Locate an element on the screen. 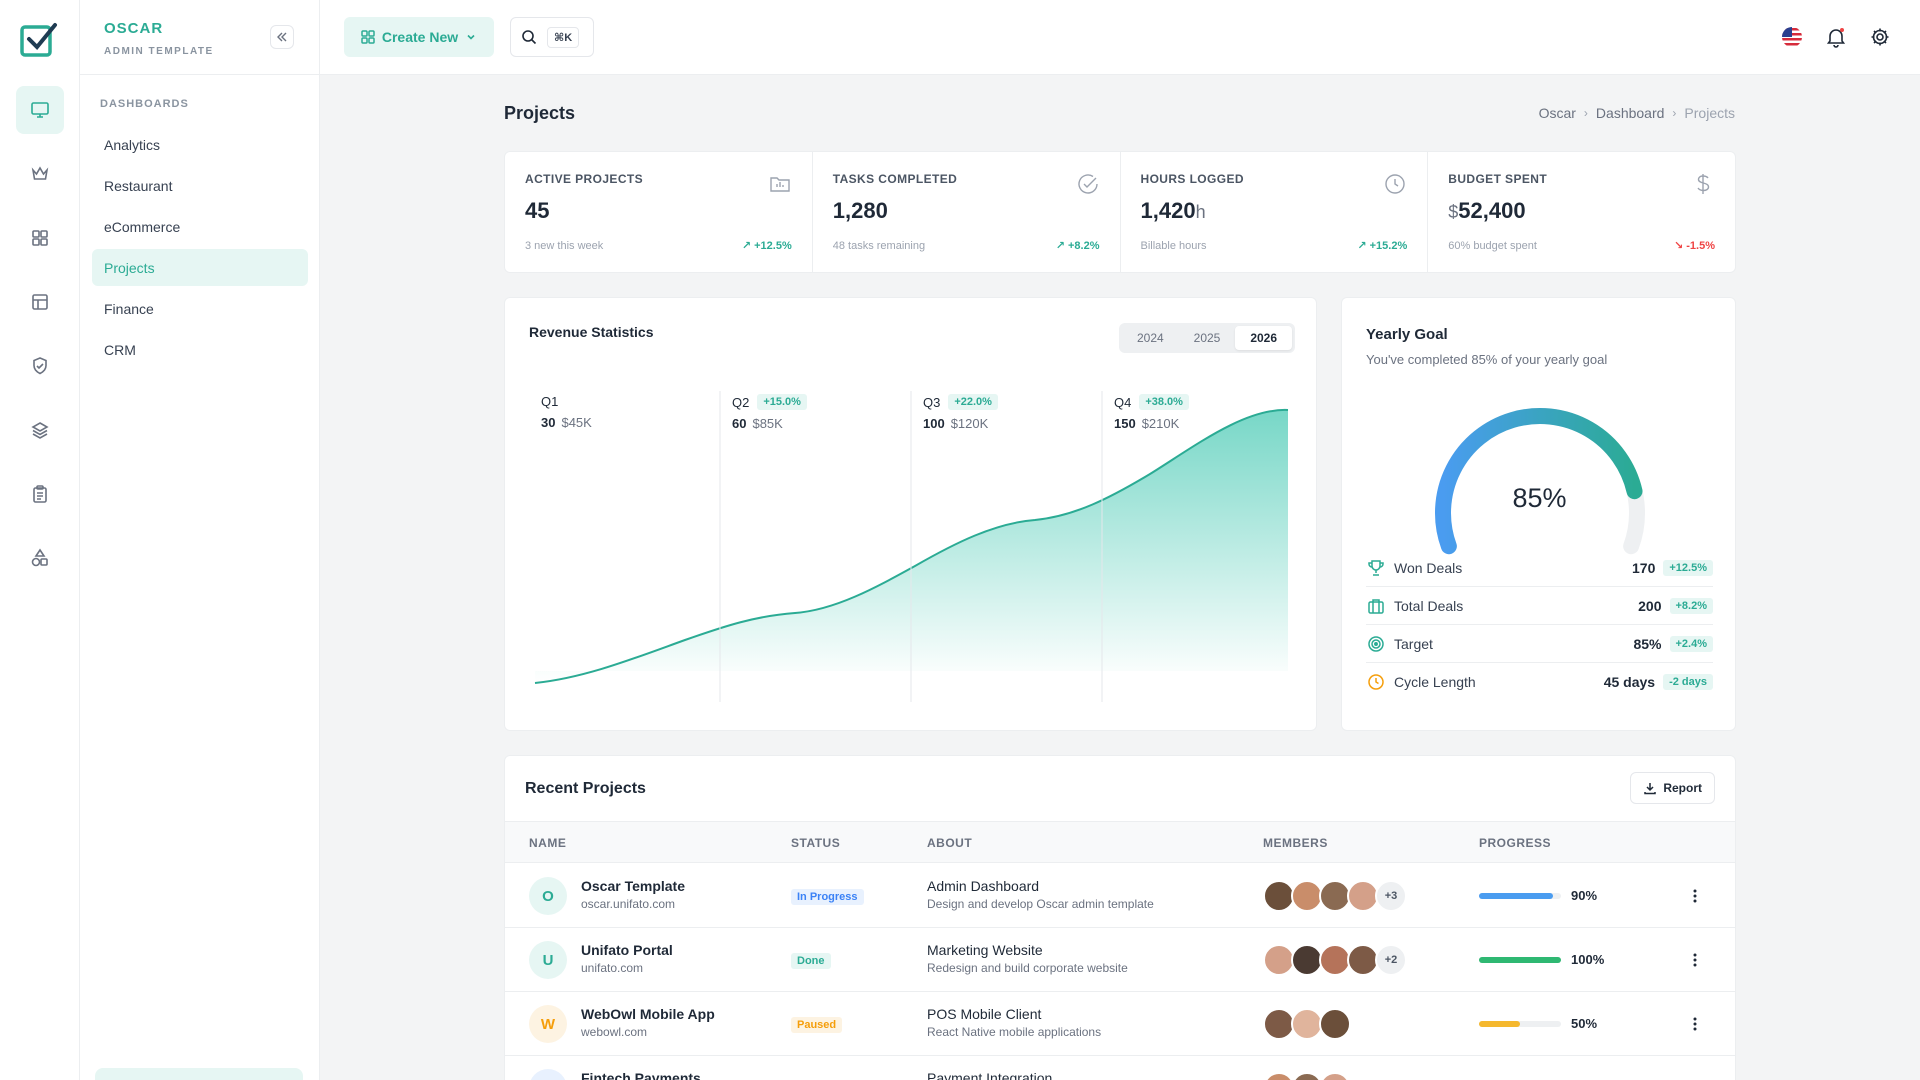  members-stack is located at coordinates (1307, 1076).